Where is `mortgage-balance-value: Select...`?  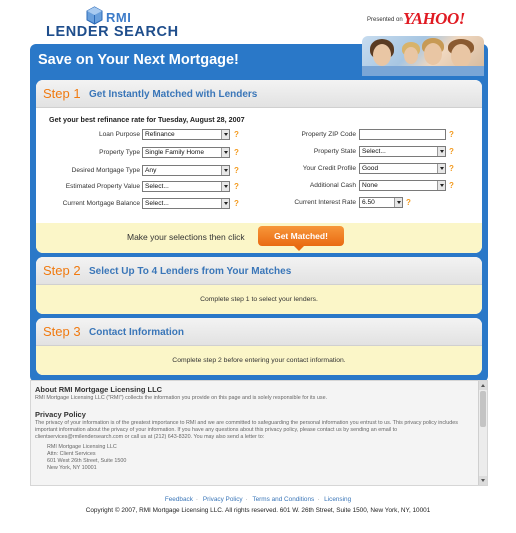 mortgage-balance-value: Select... is located at coordinates (157, 203).